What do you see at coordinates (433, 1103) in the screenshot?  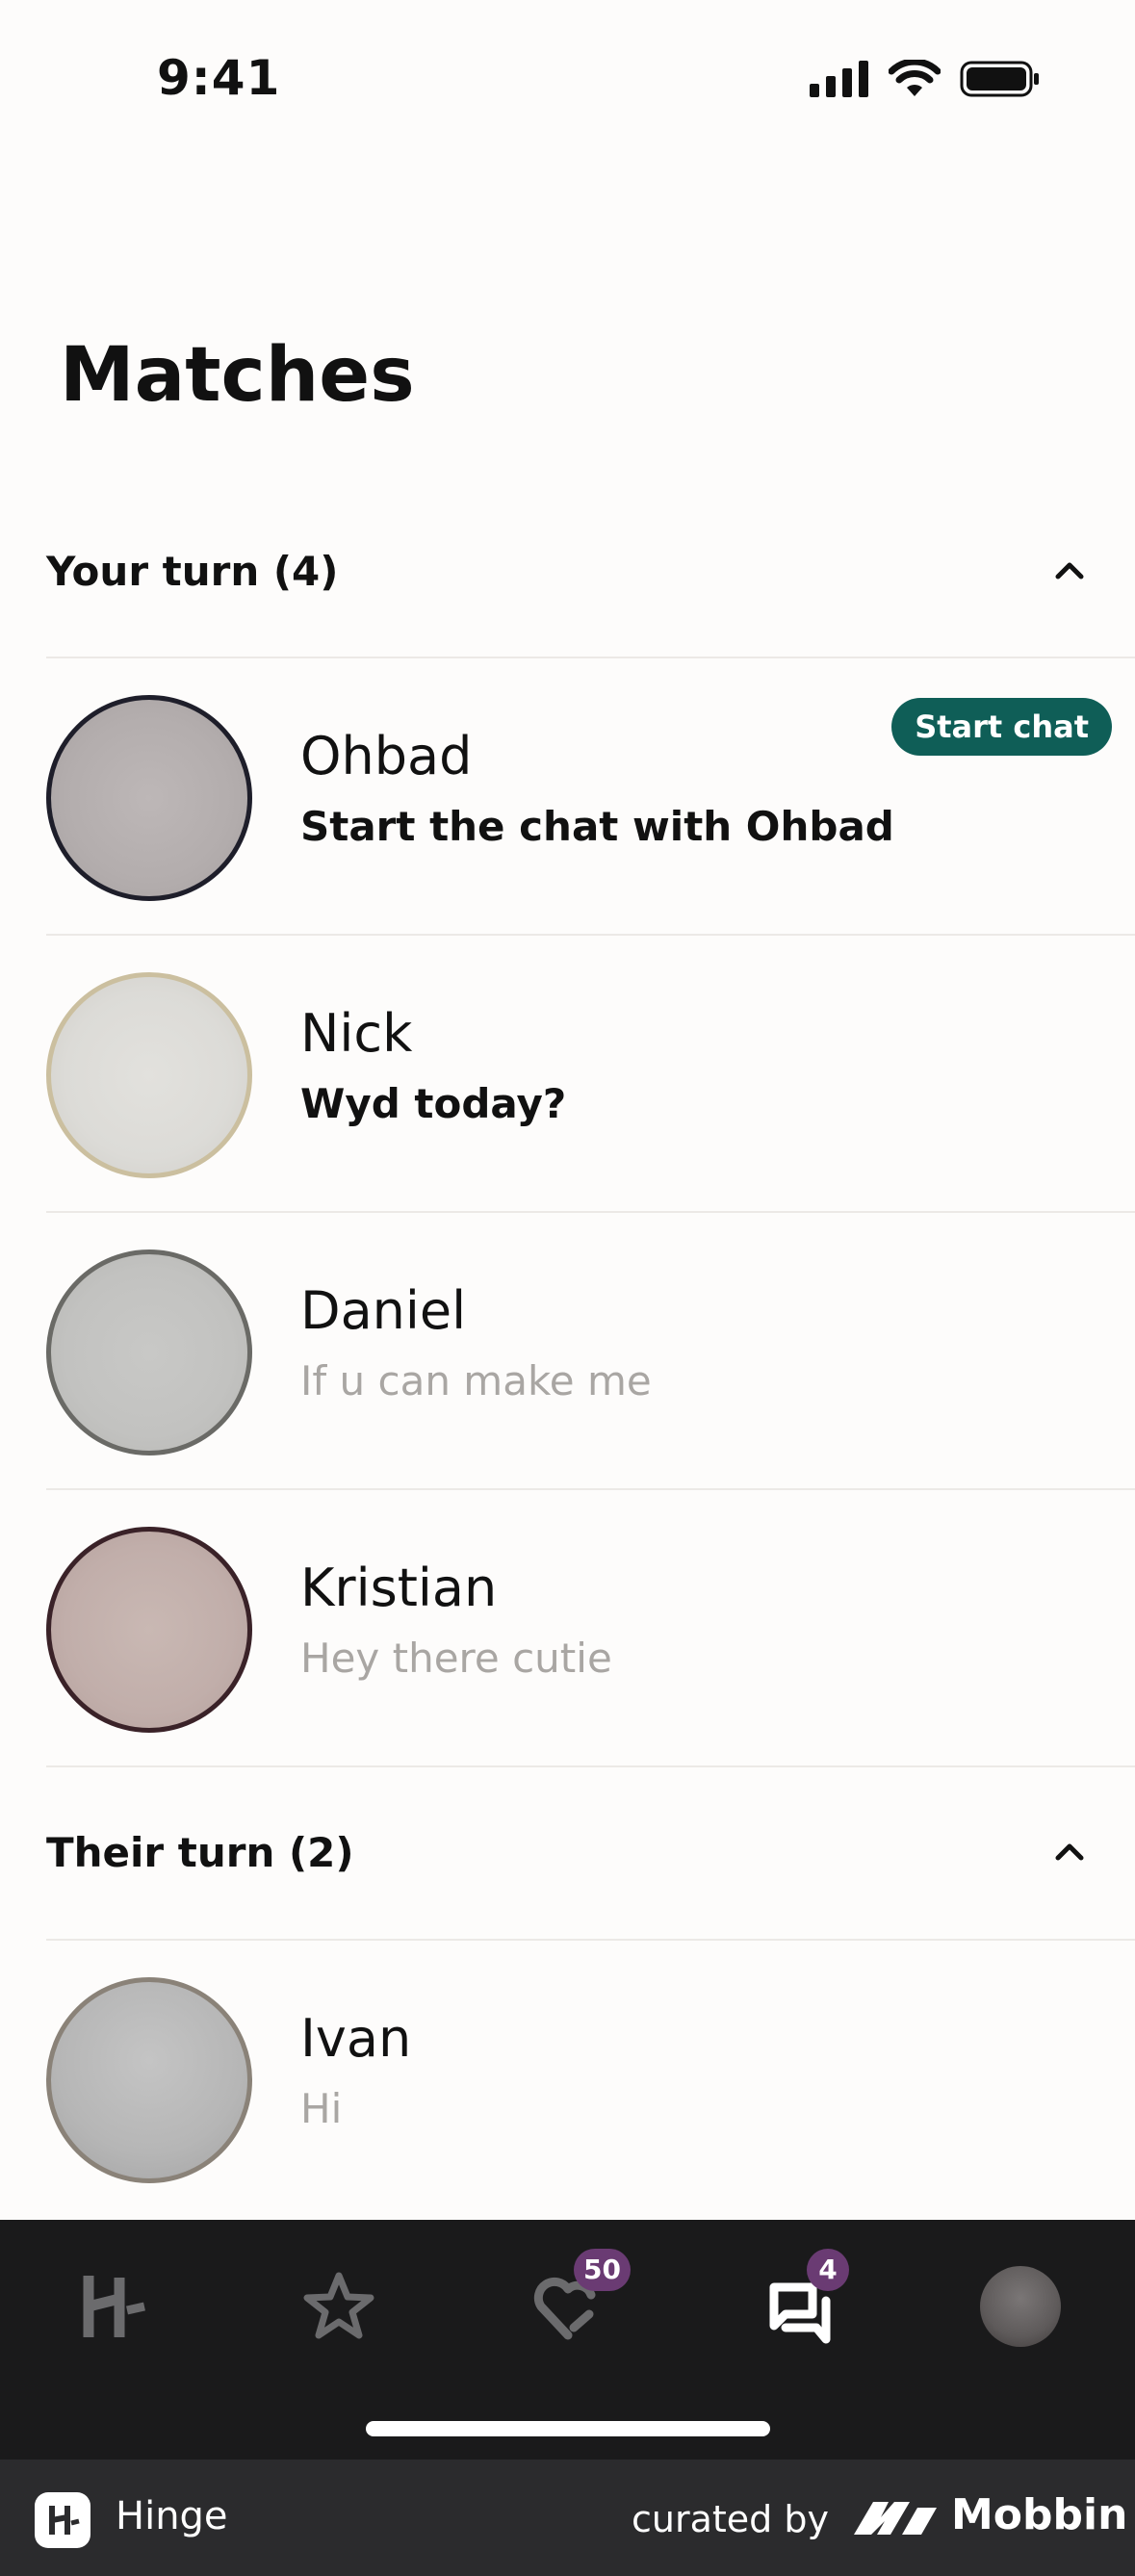 I see `match-preview: Wyd today?` at bounding box center [433, 1103].